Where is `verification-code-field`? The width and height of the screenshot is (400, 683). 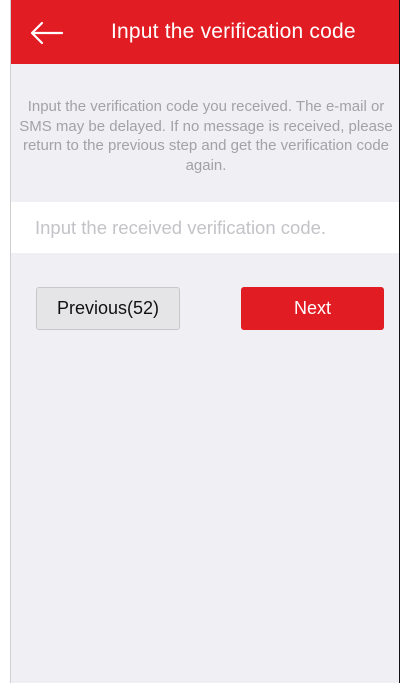
verification-code-field is located at coordinates (205, 227).